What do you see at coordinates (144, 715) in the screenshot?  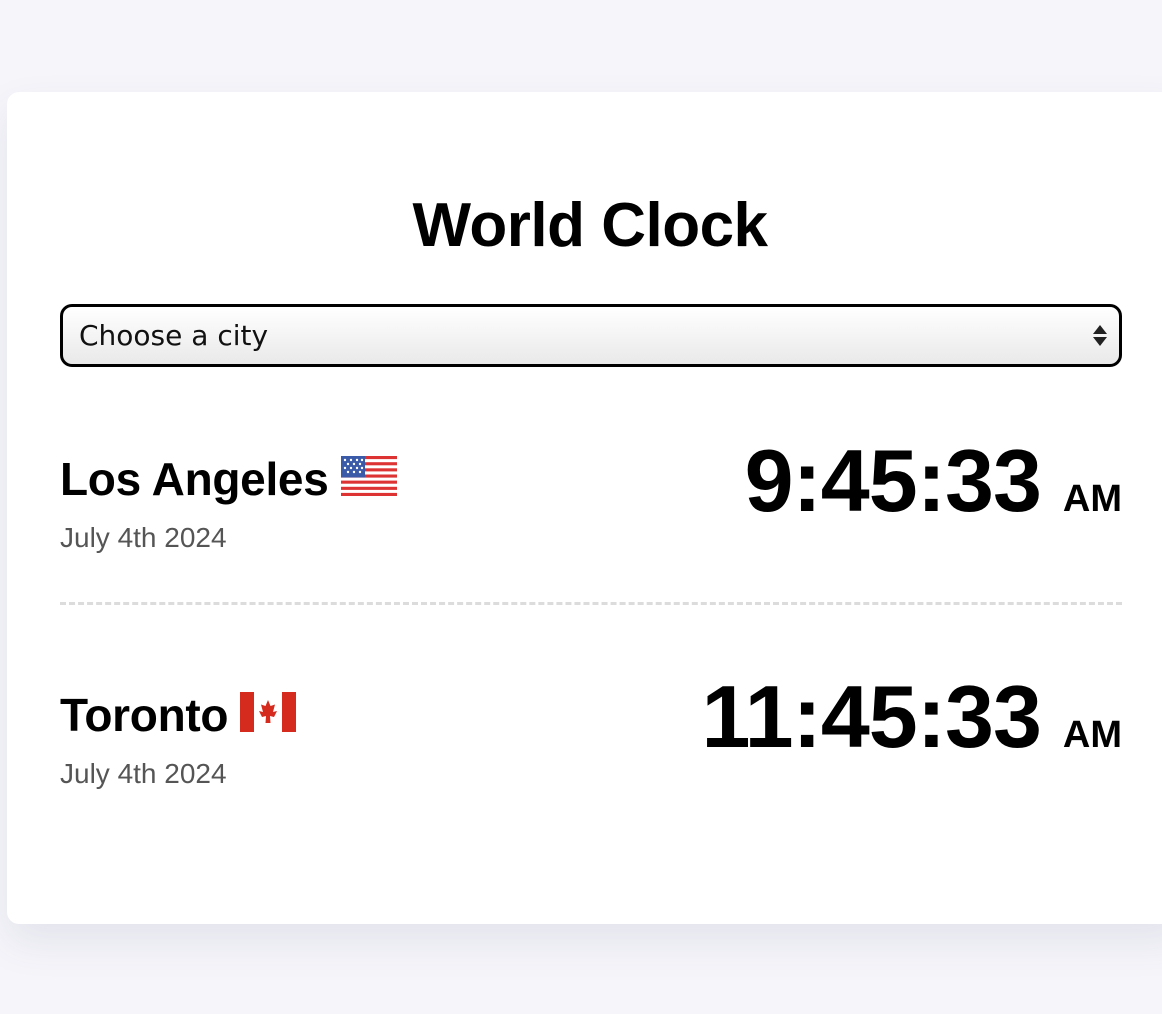 I see `city-name: Toronto` at bounding box center [144, 715].